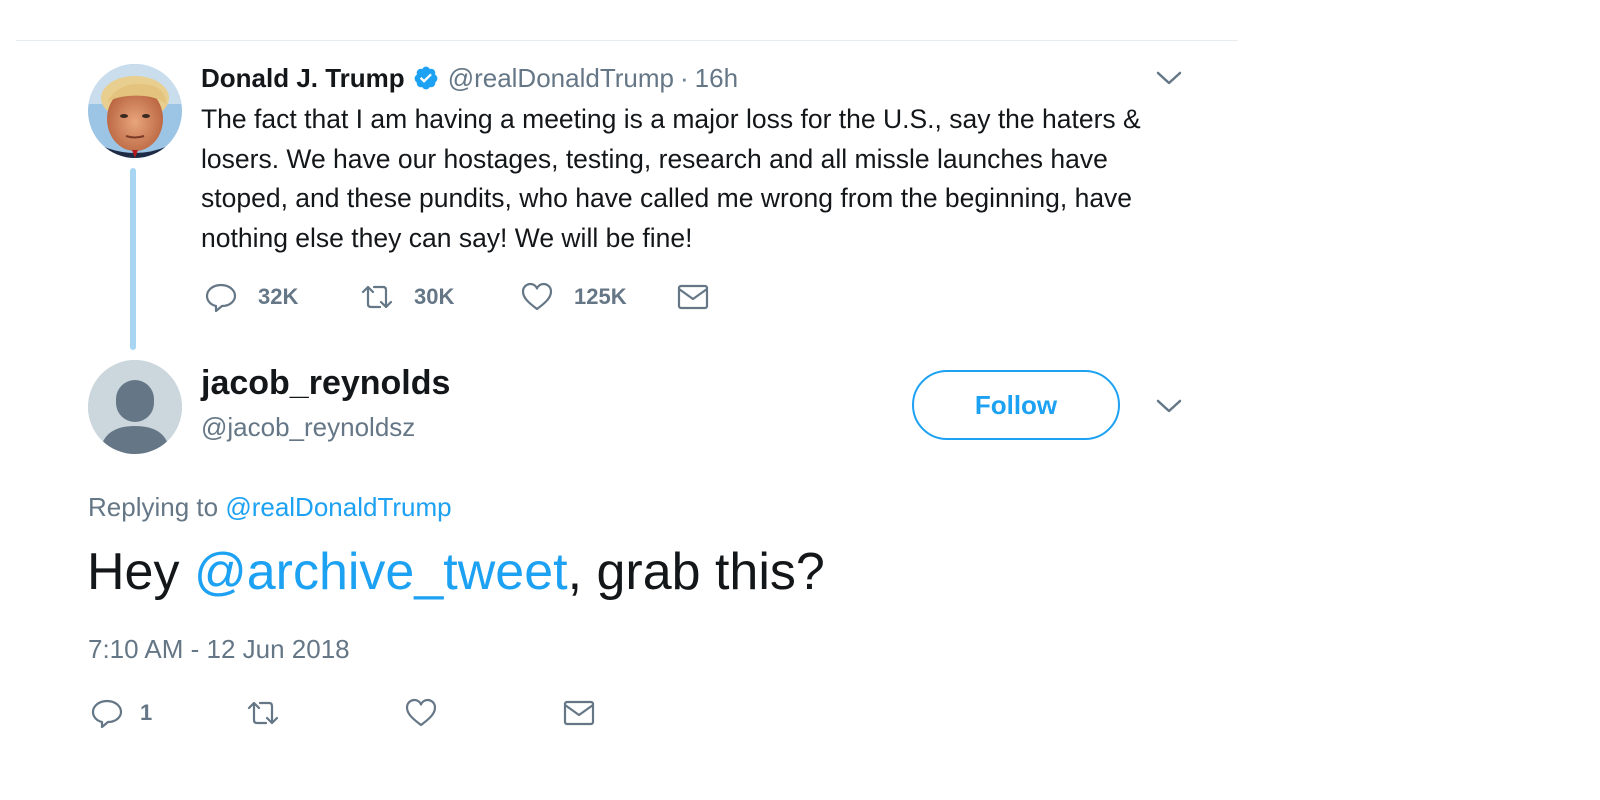 The image size is (1600, 800). Describe the element at coordinates (153, 507) in the screenshot. I see `replying-to-prefix: Replying to` at that location.